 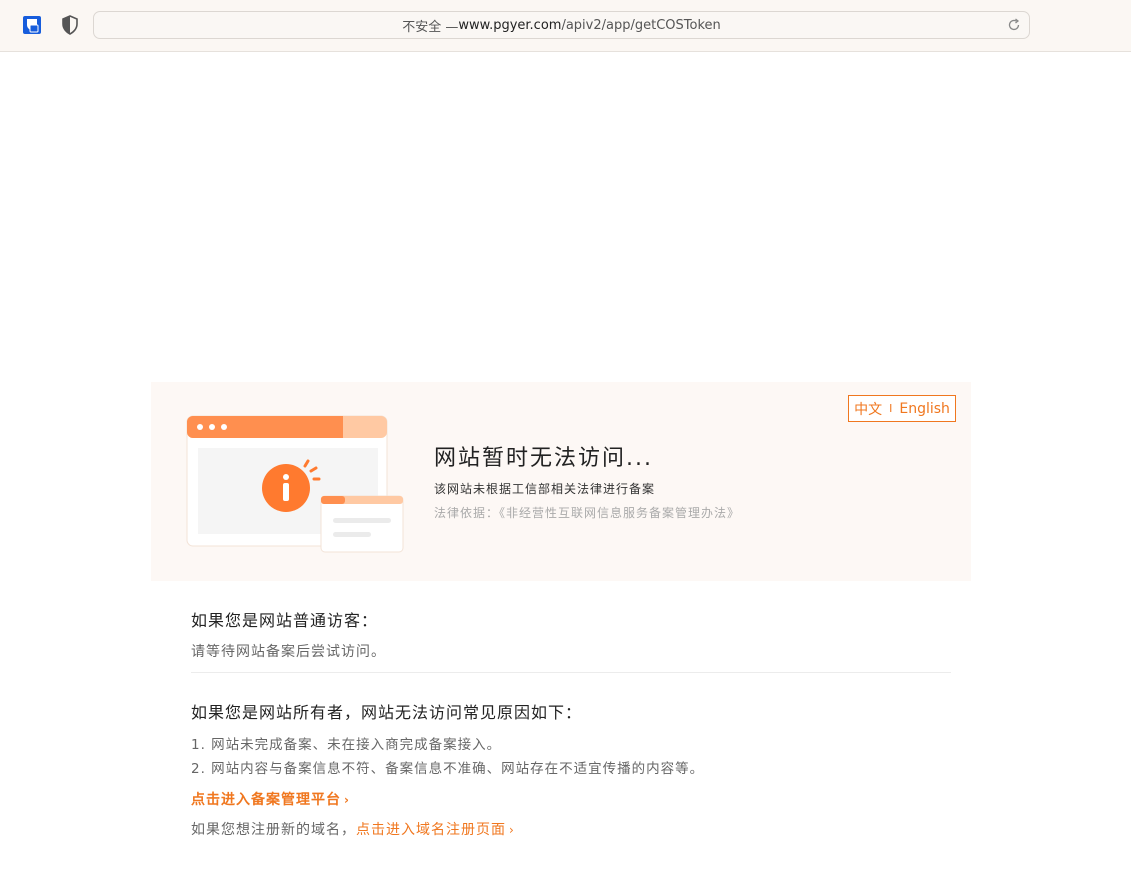 What do you see at coordinates (641, 25) in the screenshot?
I see `url-path: /apiv2/app/getCOSToken` at bounding box center [641, 25].